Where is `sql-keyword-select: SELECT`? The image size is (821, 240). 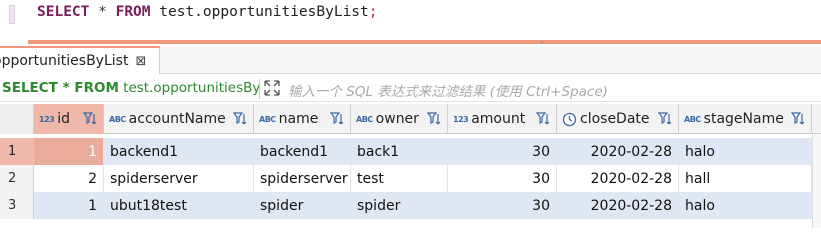
sql-keyword-select: SELECT is located at coordinates (63, 12).